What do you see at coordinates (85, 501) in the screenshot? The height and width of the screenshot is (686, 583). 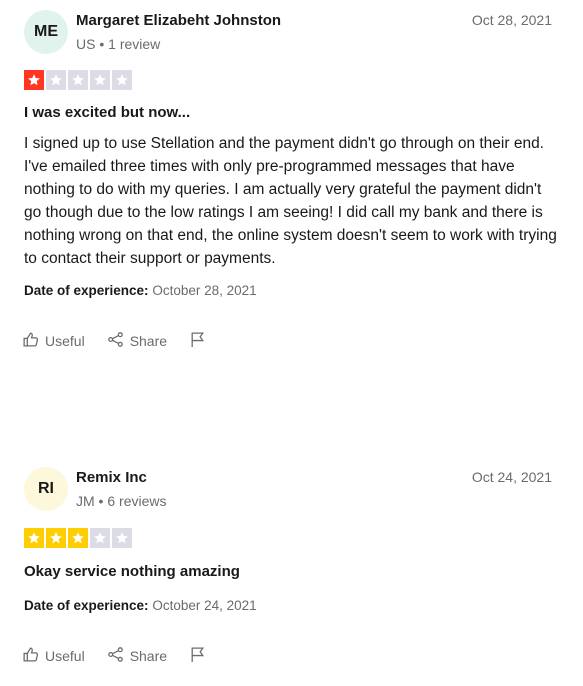 I see `reviewer-country: JM` at bounding box center [85, 501].